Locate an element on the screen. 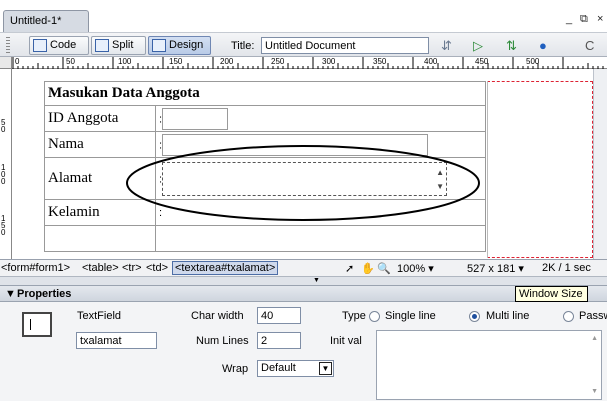  char-width-input is located at coordinates (279, 315).